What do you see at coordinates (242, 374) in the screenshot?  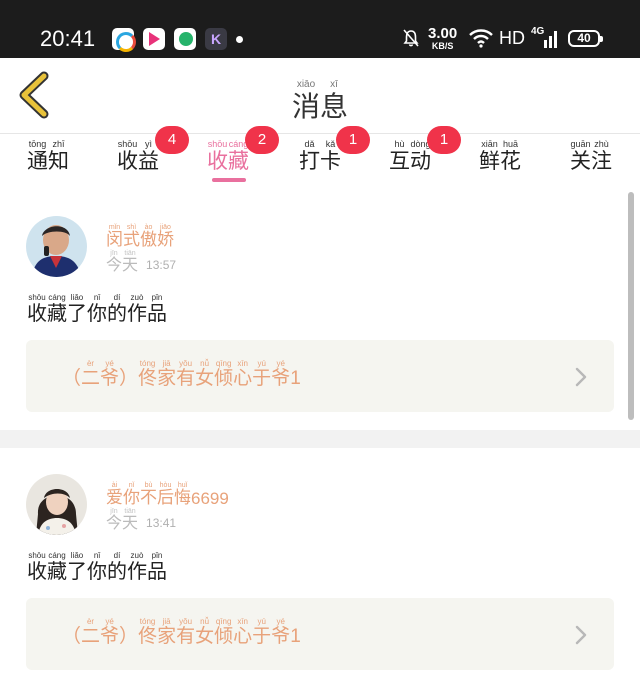 I see `hanzi-char: xīn 心` at bounding box center [242, 374].